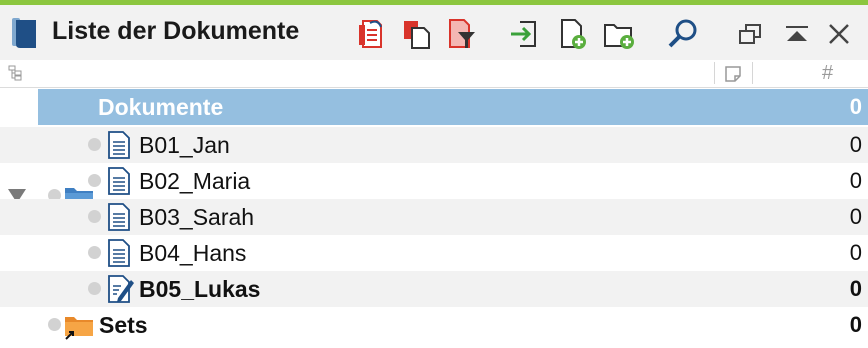  I want to click on tree-structure-icon, so click(16, 73).